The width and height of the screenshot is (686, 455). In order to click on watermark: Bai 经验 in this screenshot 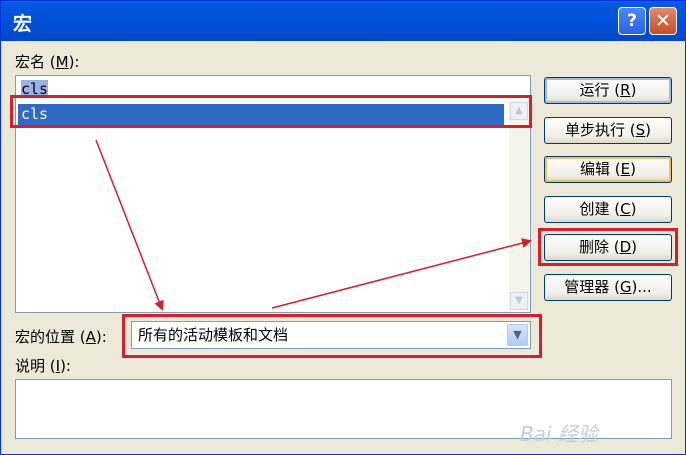, I will do `click(559, 434)`.